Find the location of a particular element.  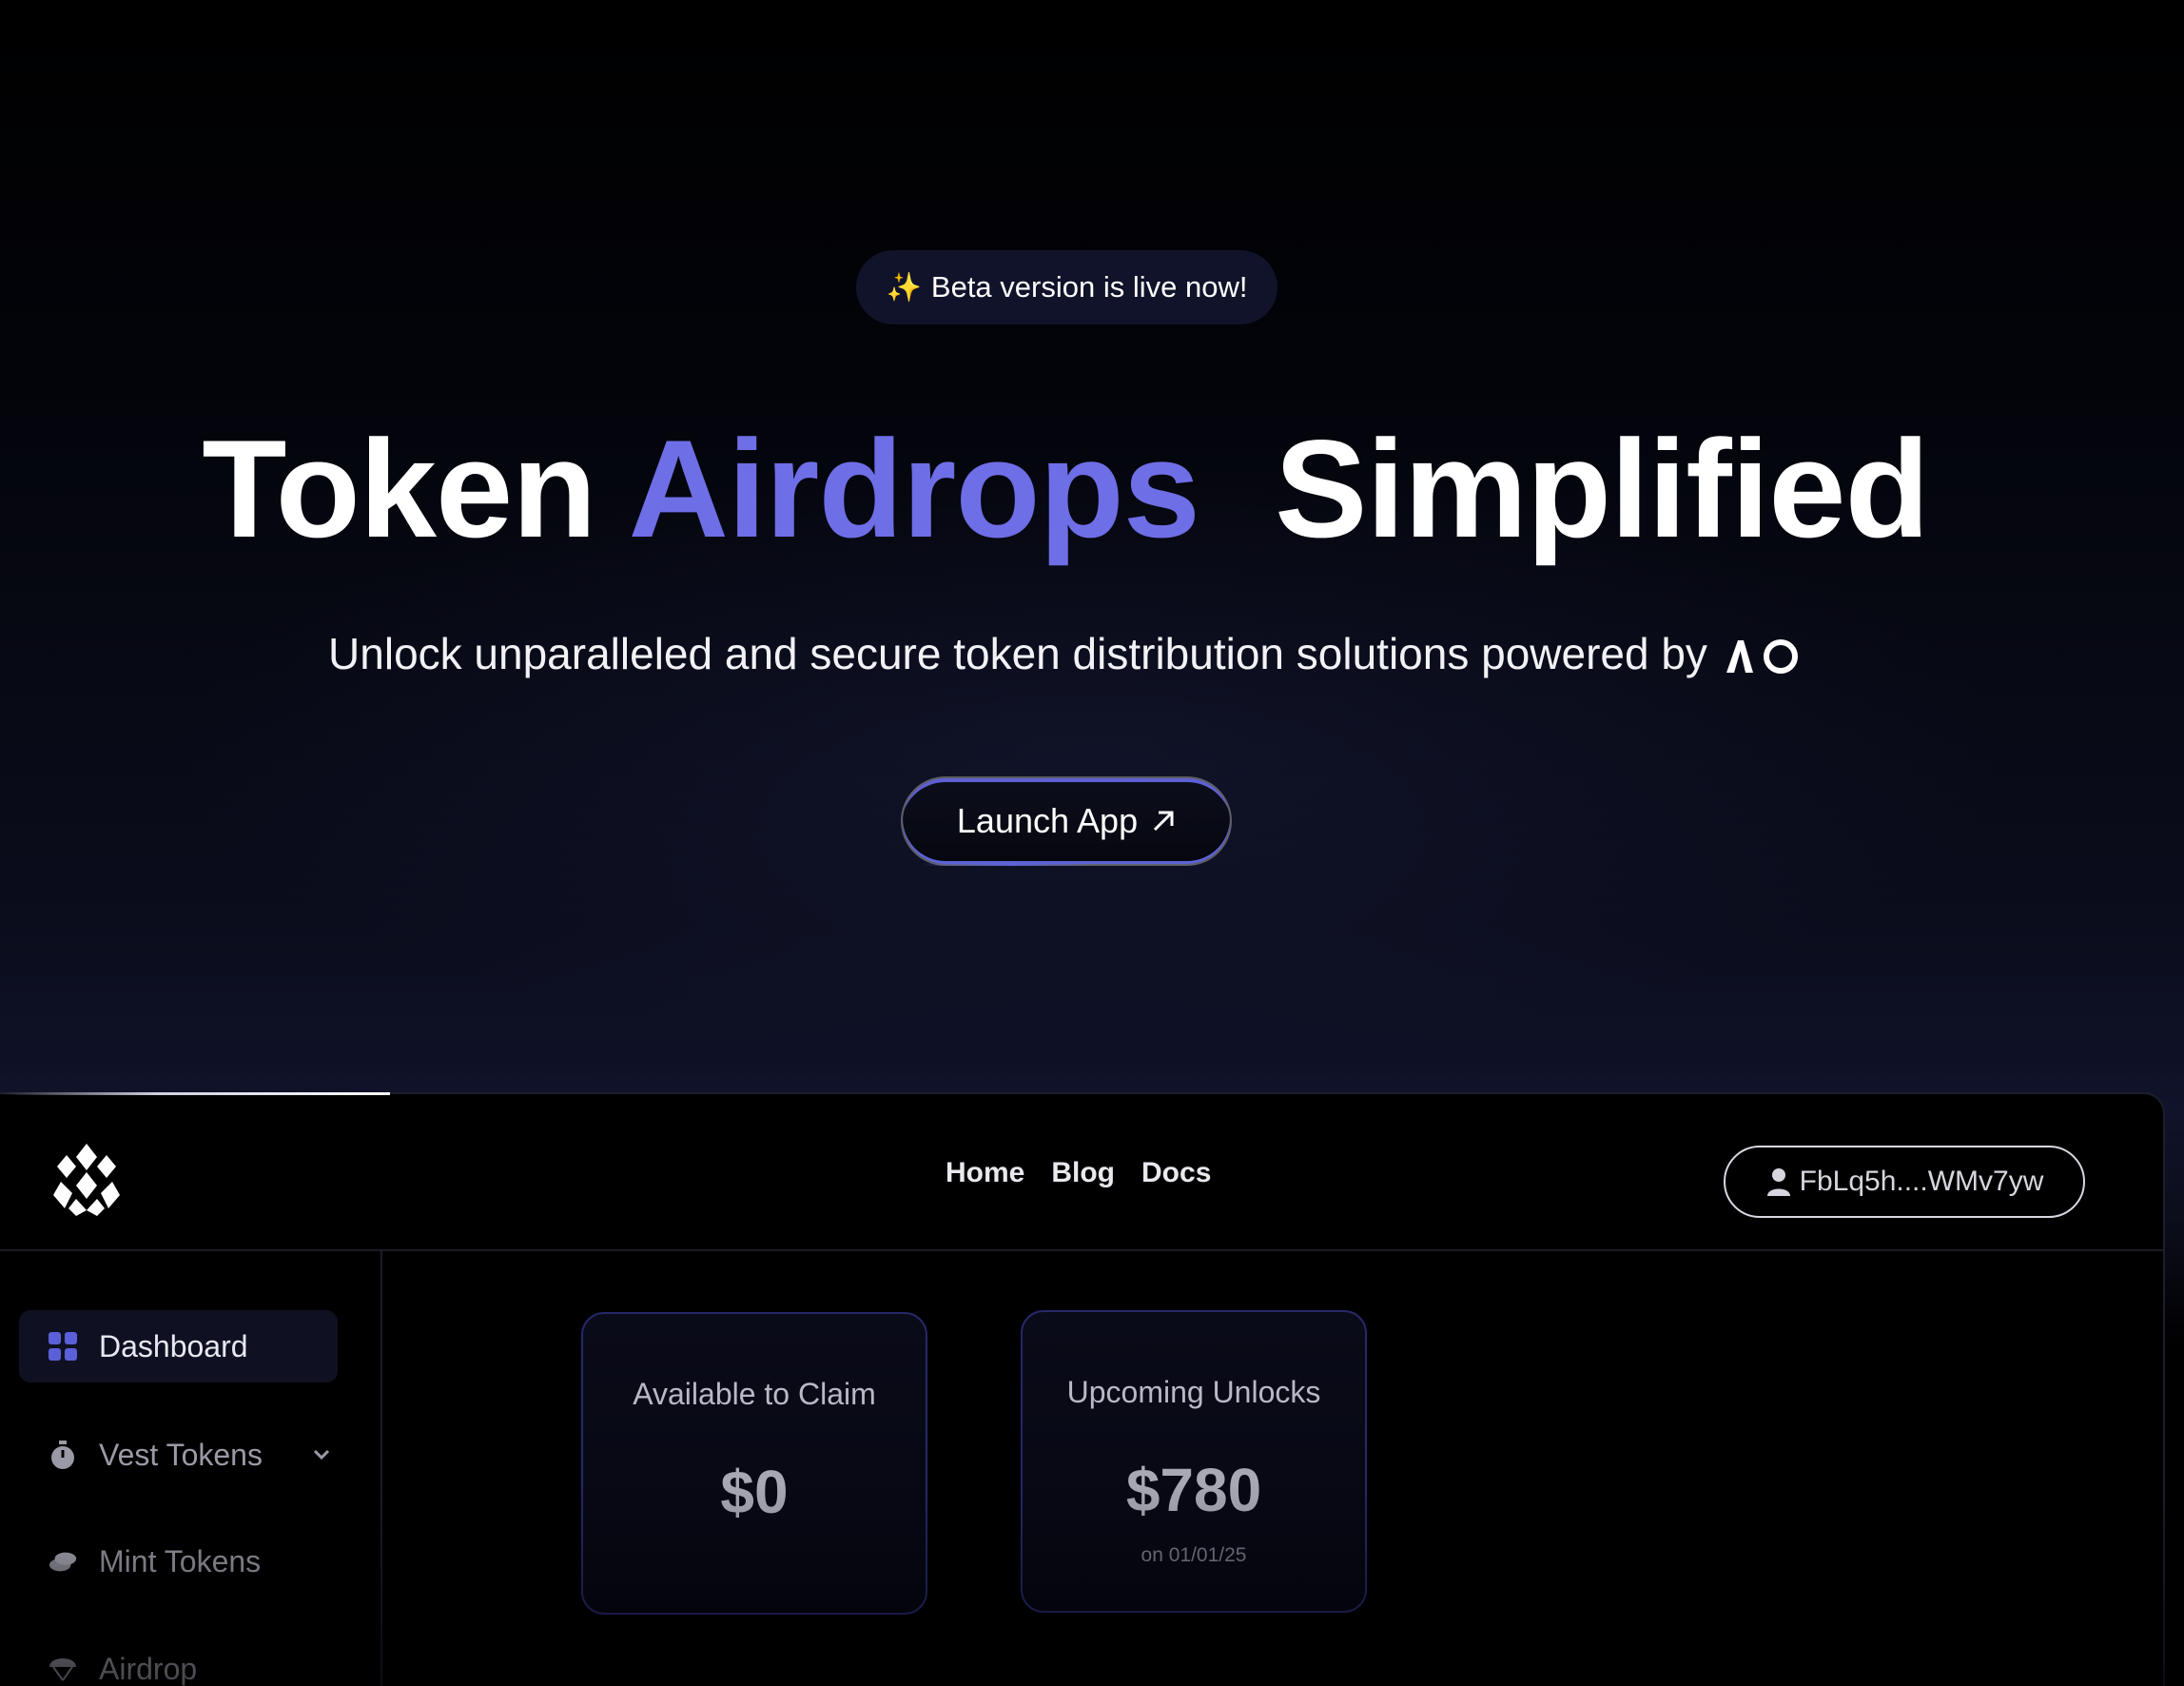

card-value: $0 is located at coordinates (754, 1492).